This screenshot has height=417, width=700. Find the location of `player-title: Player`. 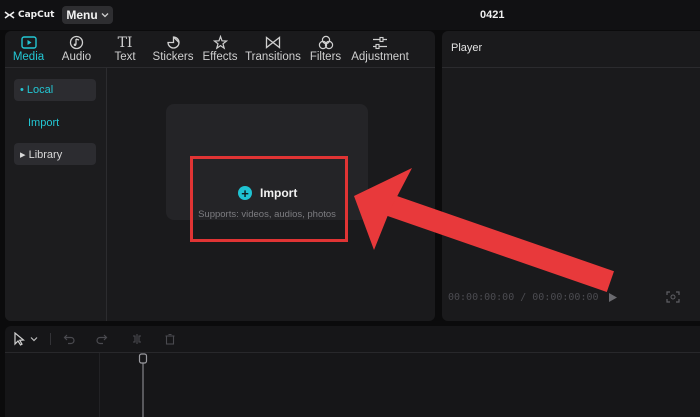

player-title: Player is located at coordinates (467, 48).